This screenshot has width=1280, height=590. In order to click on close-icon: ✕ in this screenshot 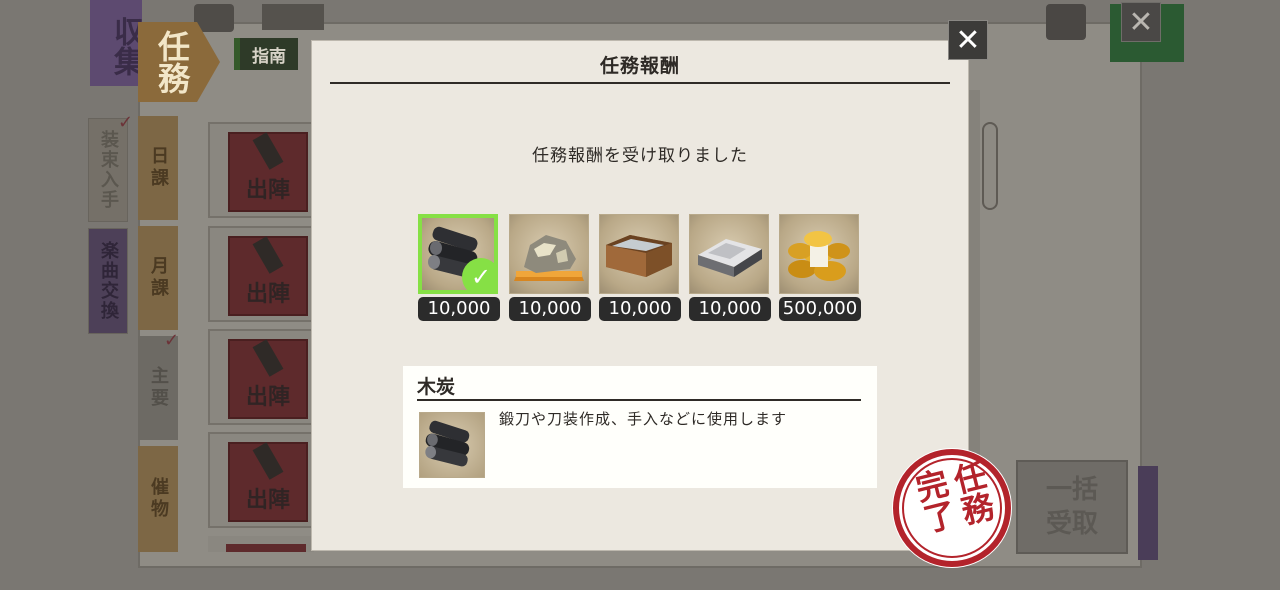, I will do `click(968, 40)`.